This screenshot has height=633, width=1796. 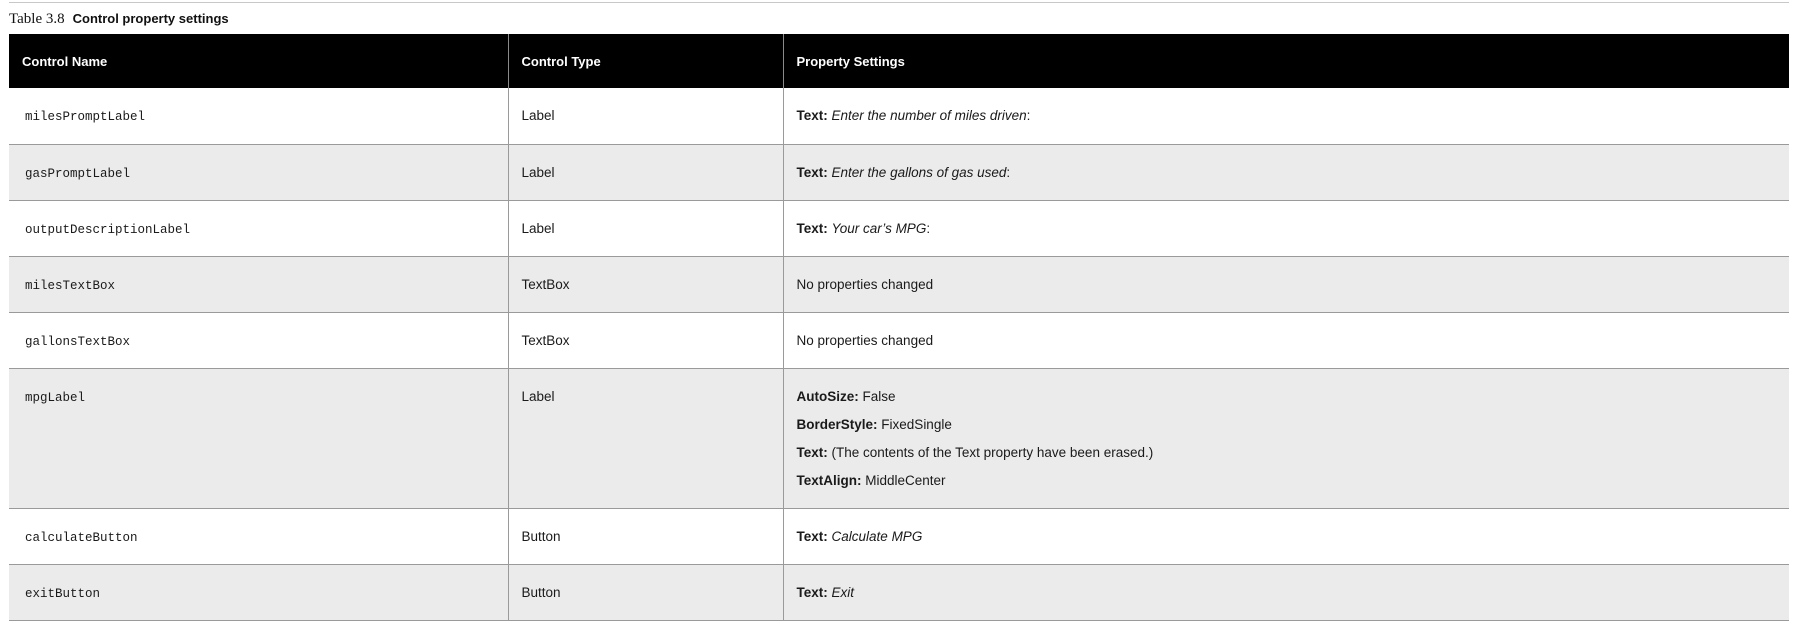 I want to click on table-number: Table 3.8, so click(x=37, y=19).